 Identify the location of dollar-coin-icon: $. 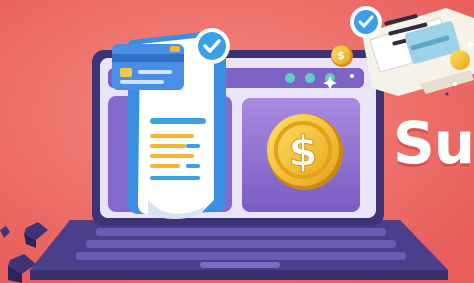
(305, 152).